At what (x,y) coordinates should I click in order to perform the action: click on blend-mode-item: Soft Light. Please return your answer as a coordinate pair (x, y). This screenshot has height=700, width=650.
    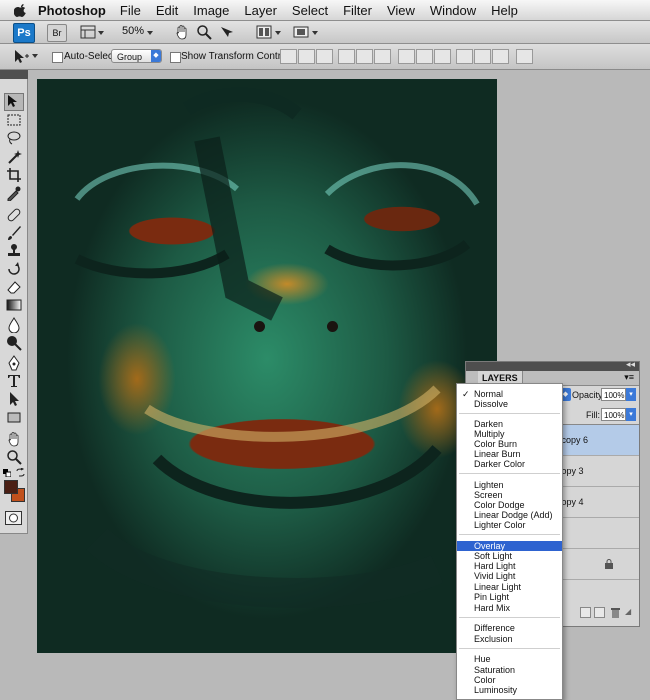
    Looking at the image, I should click on (509, 556).